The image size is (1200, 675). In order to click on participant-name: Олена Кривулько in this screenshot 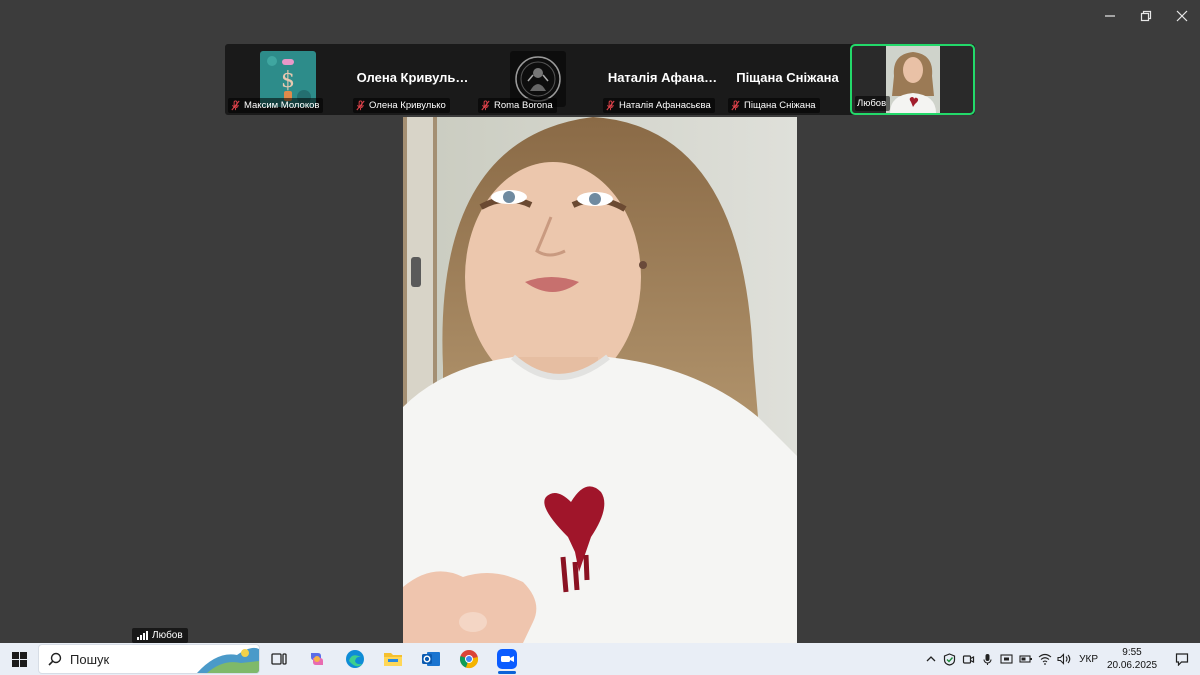, I will do `click(407, 105)`.